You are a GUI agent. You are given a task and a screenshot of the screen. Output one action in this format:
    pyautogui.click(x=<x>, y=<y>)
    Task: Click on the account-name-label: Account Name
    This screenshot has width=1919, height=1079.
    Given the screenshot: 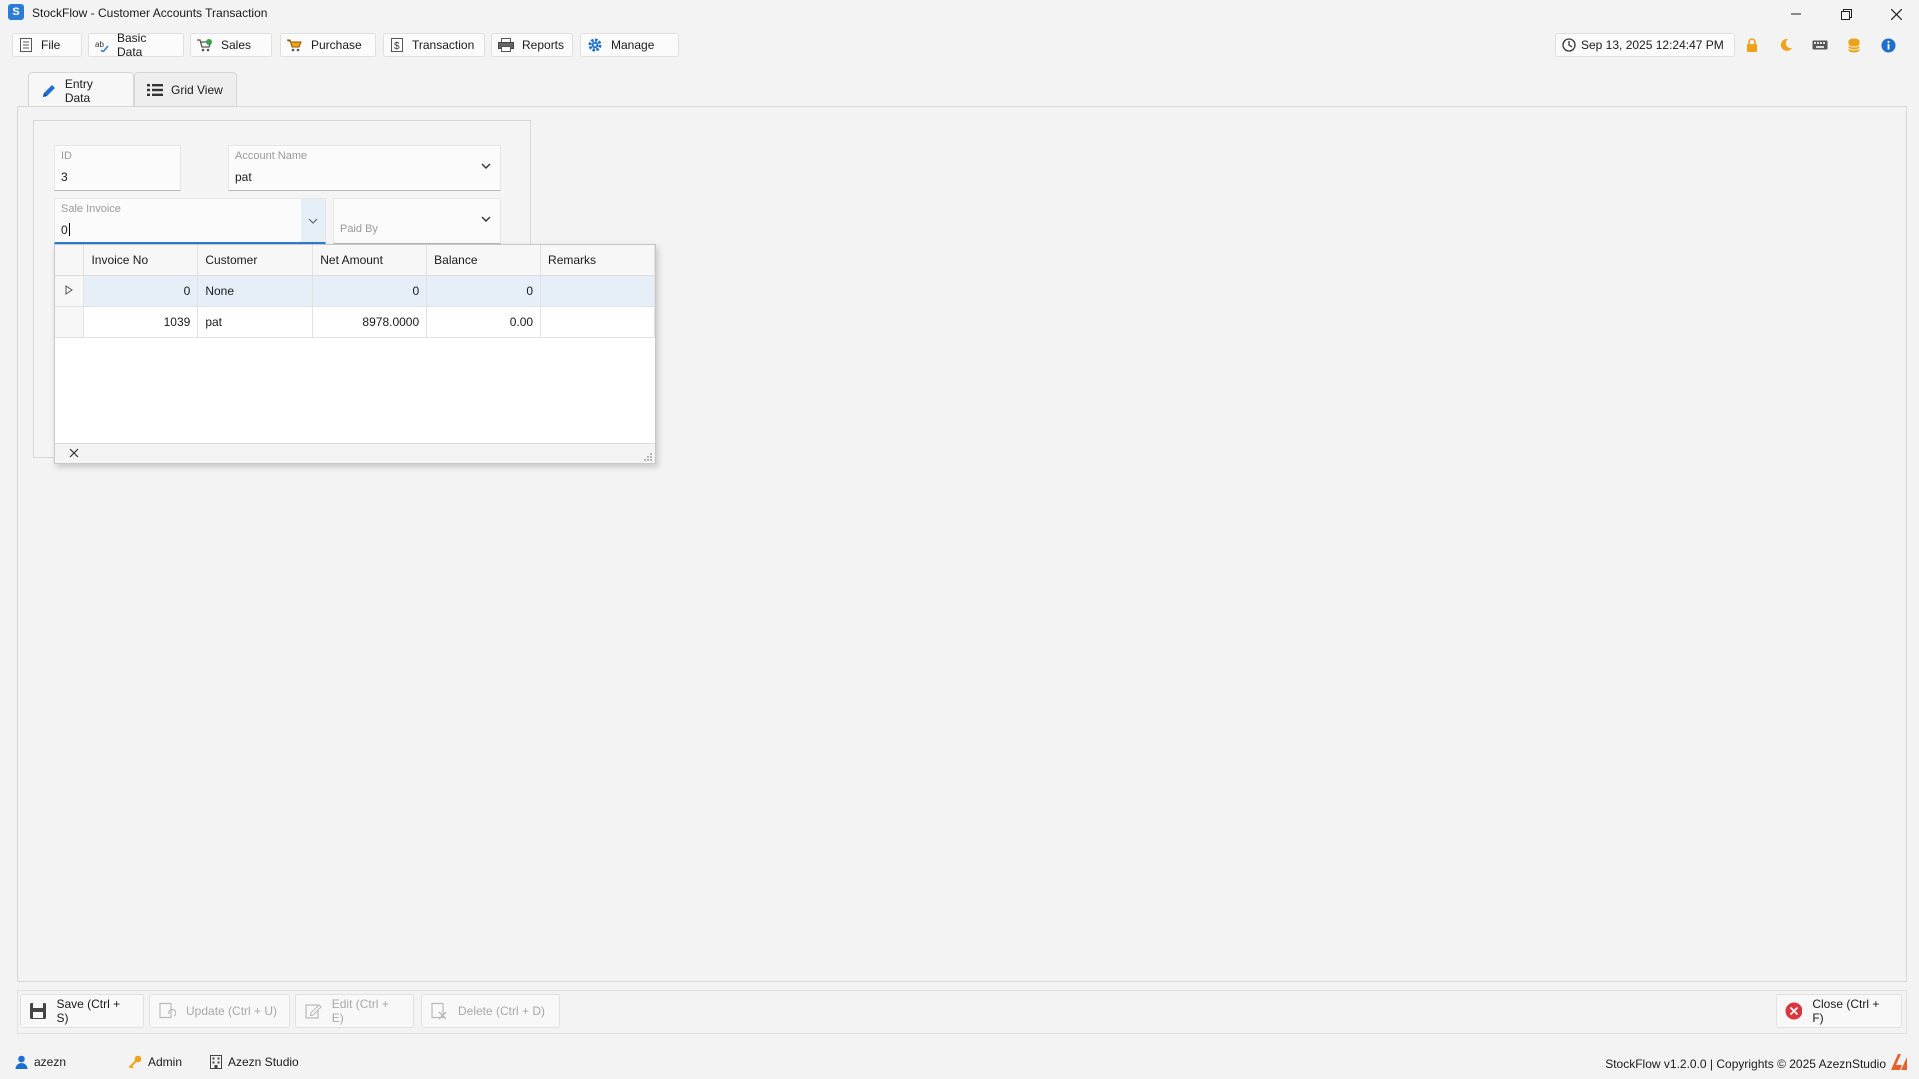 What is the action you would take?
    pyautogui.click(x=271, y=156)
    